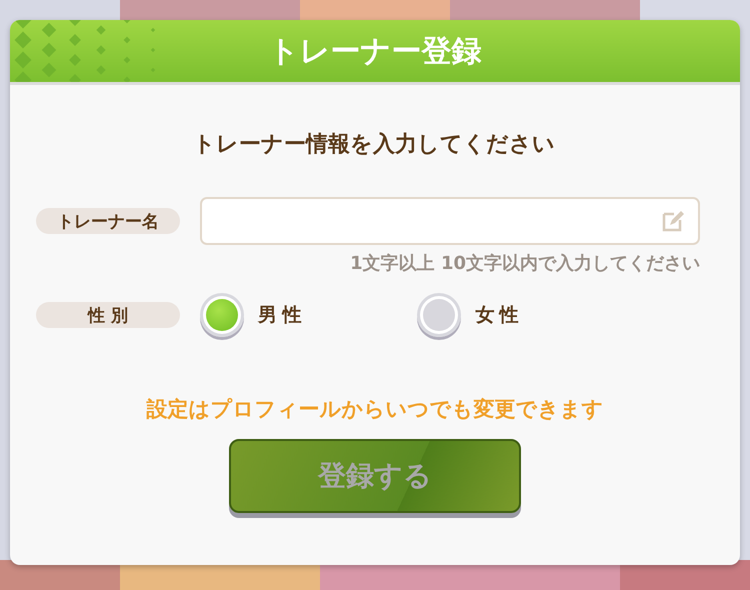 The height and width of the screenshot is (590, 750). What do you see at coordinates (375, 409) in the screenshot?
I see `notice-text: 設定はプロフィールからいつでも変更できます` at bounding box center [375, 409].